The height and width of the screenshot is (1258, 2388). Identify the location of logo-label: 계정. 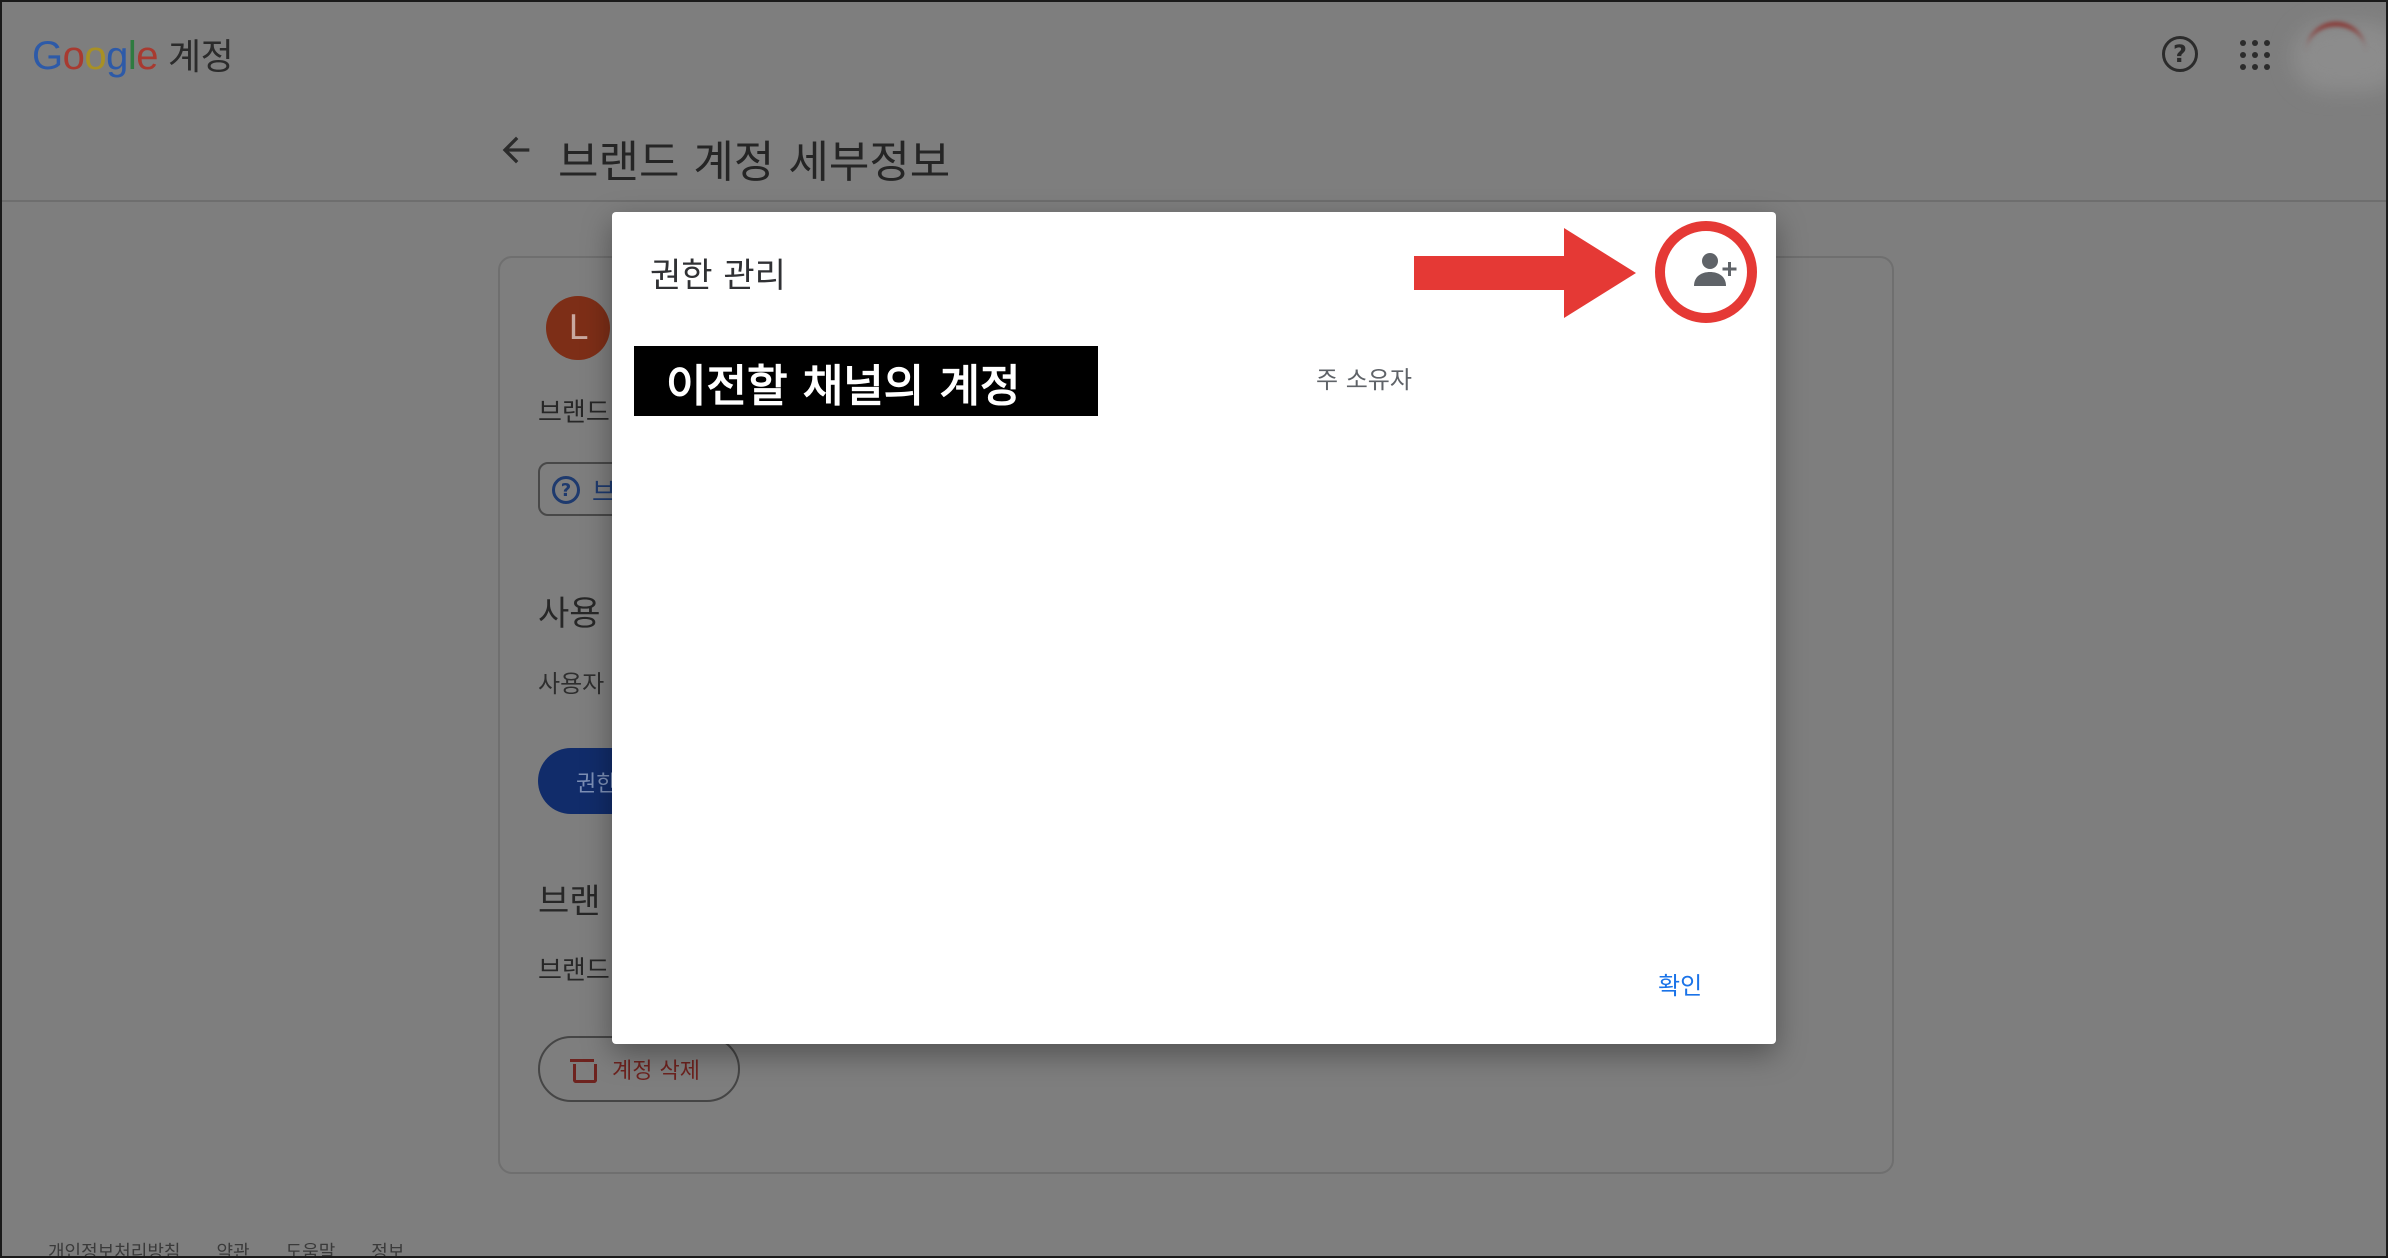
(201, 57).